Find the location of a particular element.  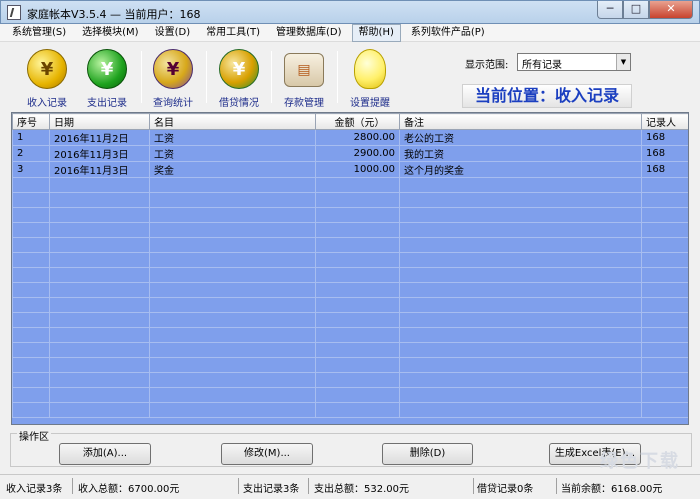

menu-products: 系列软件产品(P) is located at coordinates (448, 33).